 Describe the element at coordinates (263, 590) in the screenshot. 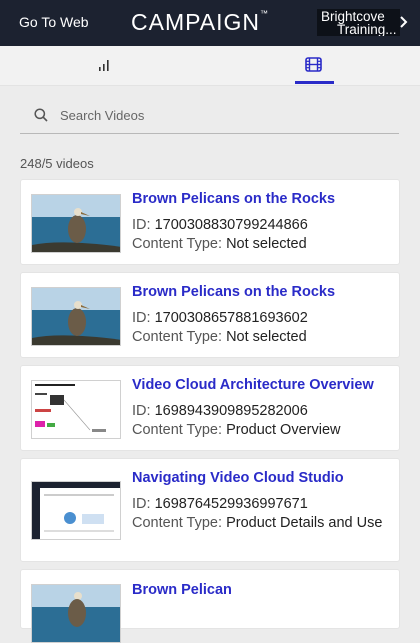

I see `video-title: Brown Pelican` at that location.